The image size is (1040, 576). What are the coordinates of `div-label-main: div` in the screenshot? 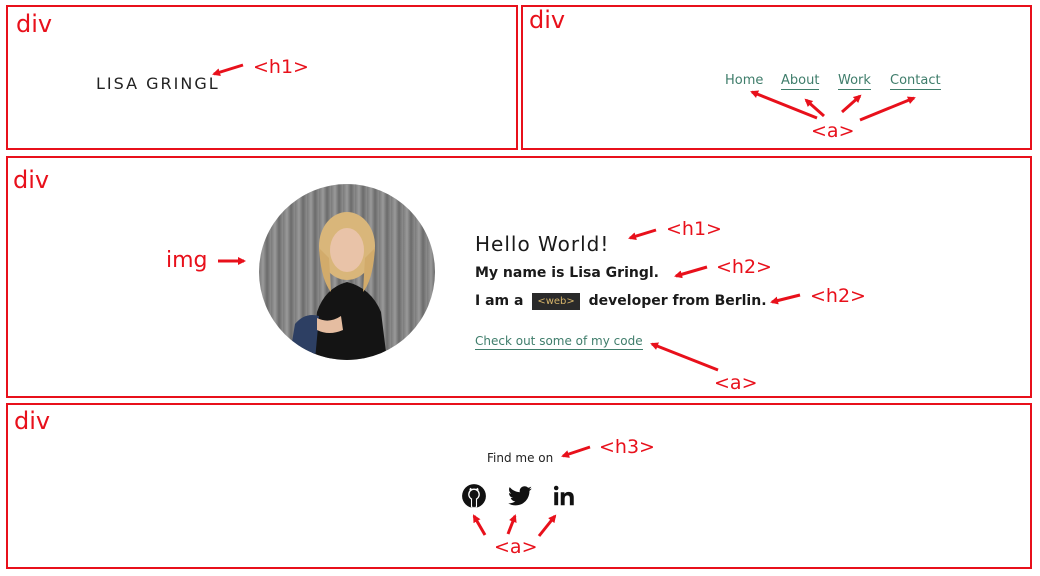 It's located at (31, 180).